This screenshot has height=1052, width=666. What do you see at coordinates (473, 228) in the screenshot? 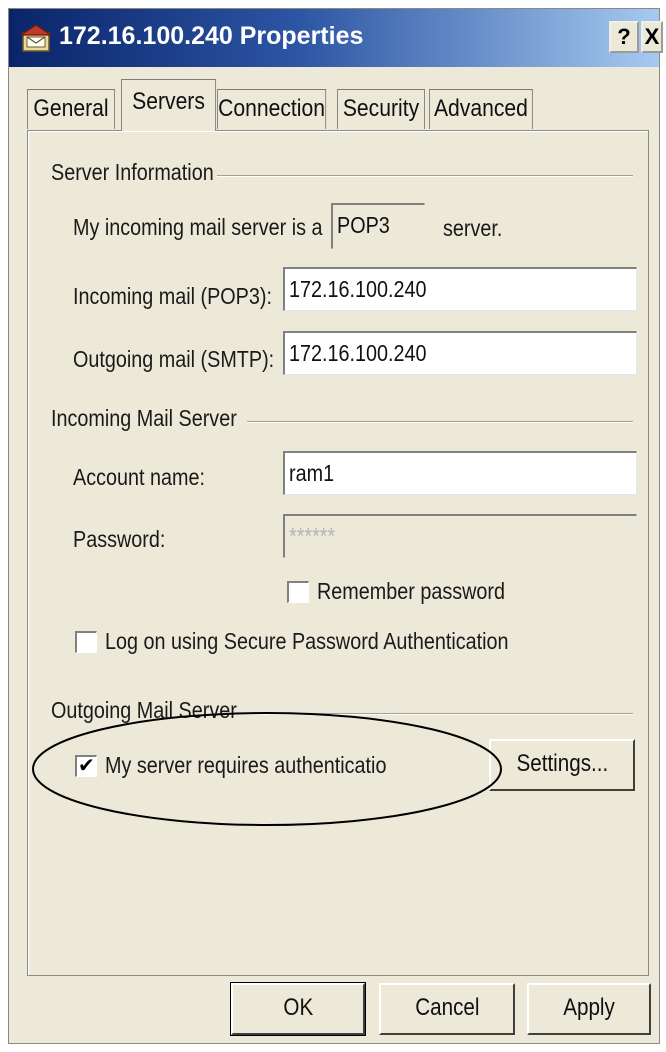
I see `incoming-type-suffix: server.` at bounding box center [473, 228].